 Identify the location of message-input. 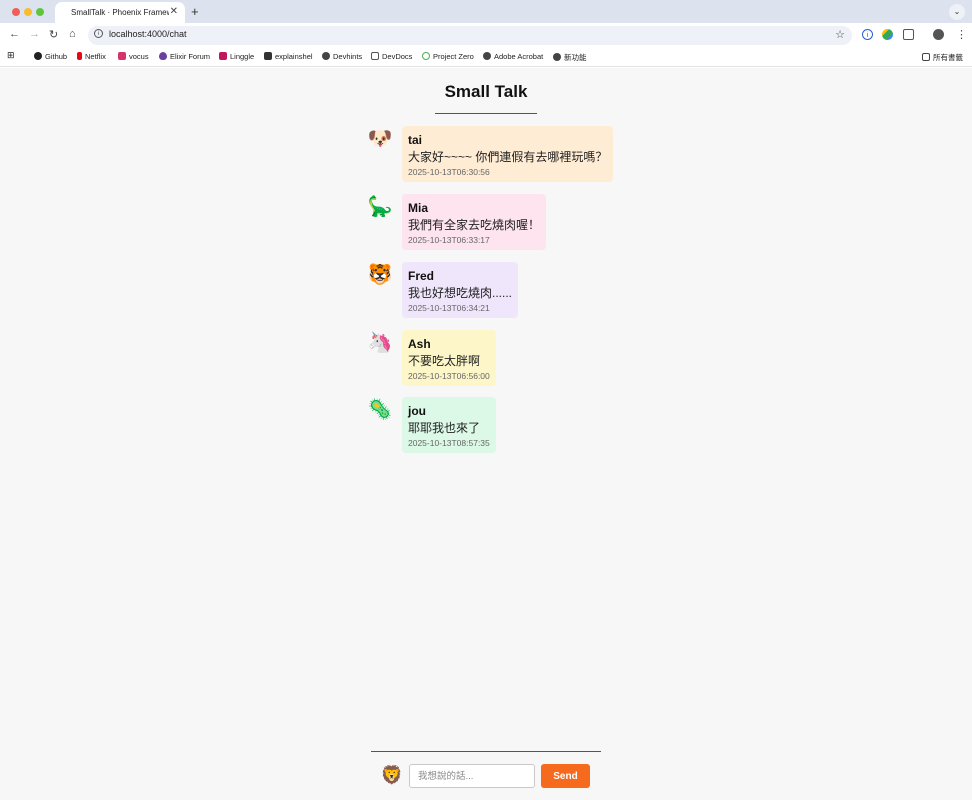
(472, 776).